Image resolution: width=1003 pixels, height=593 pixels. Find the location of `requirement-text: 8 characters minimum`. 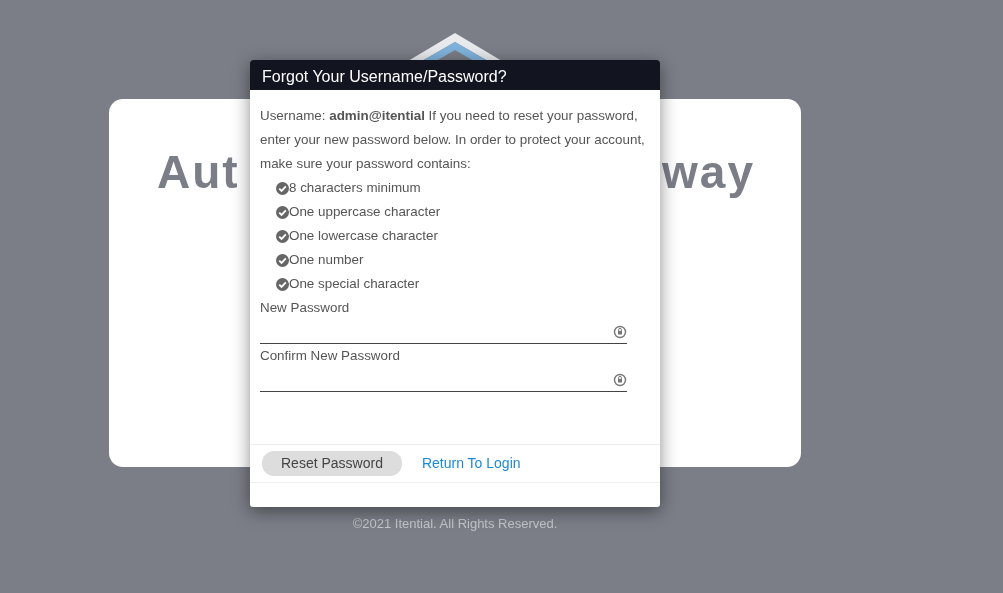

requirement-text: 8 characters minimum is located at coordinates (355, 188).